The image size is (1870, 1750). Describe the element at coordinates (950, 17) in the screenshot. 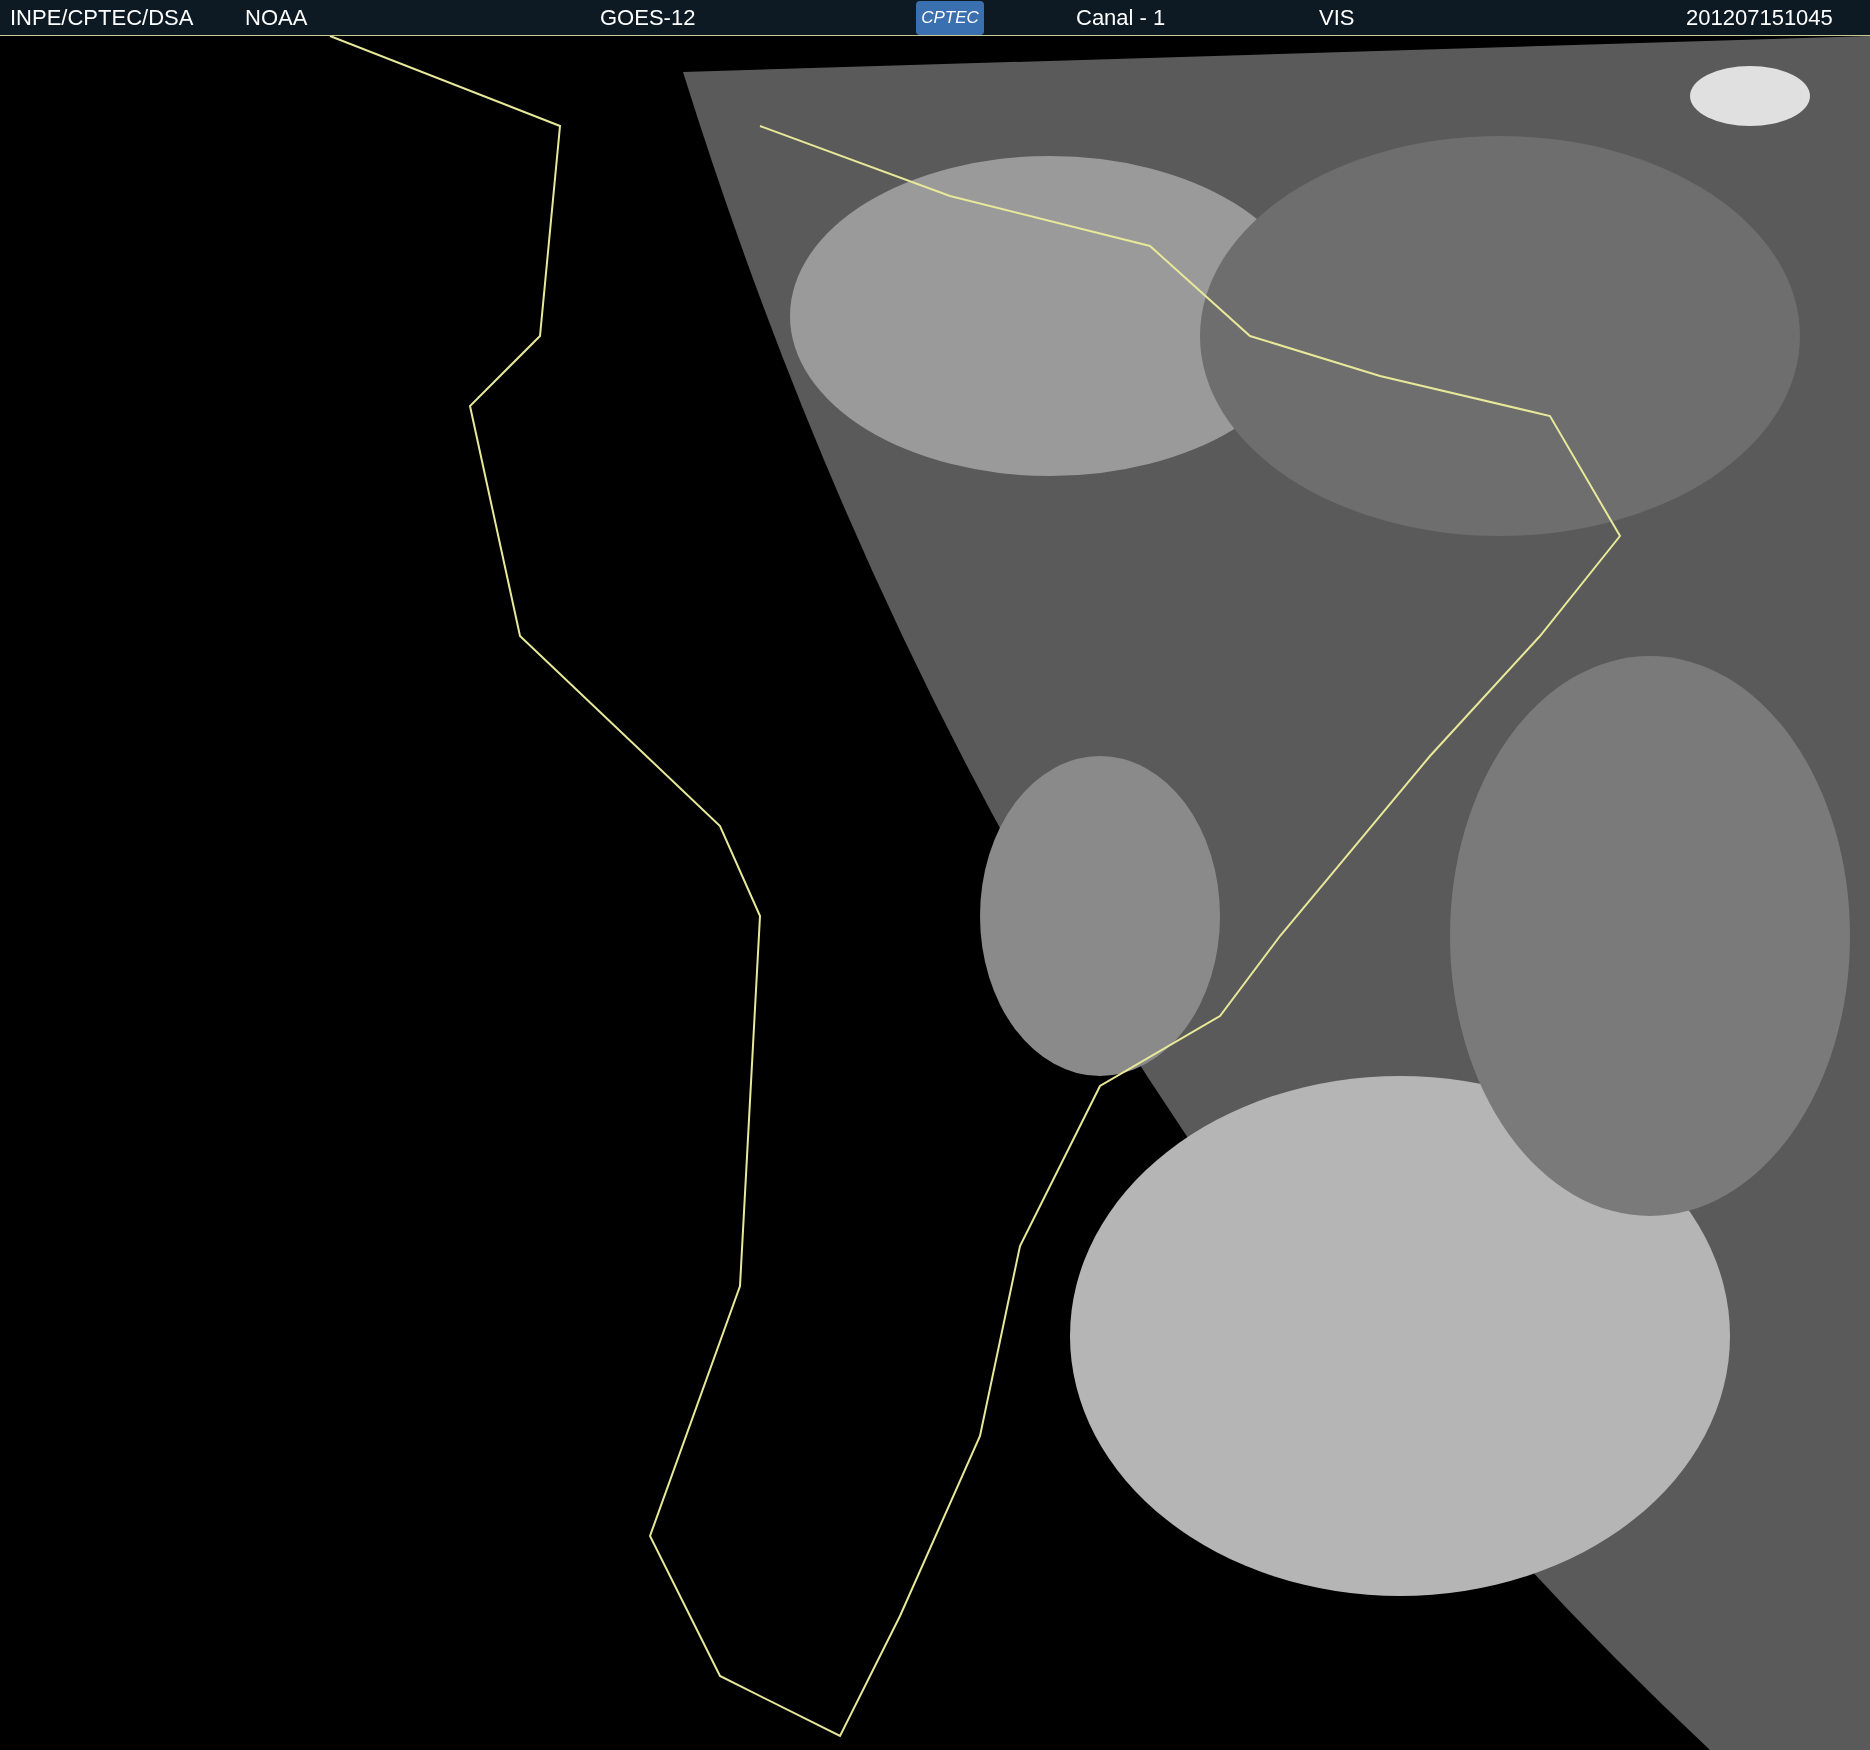

I see `logo: CPTEC` at that location.